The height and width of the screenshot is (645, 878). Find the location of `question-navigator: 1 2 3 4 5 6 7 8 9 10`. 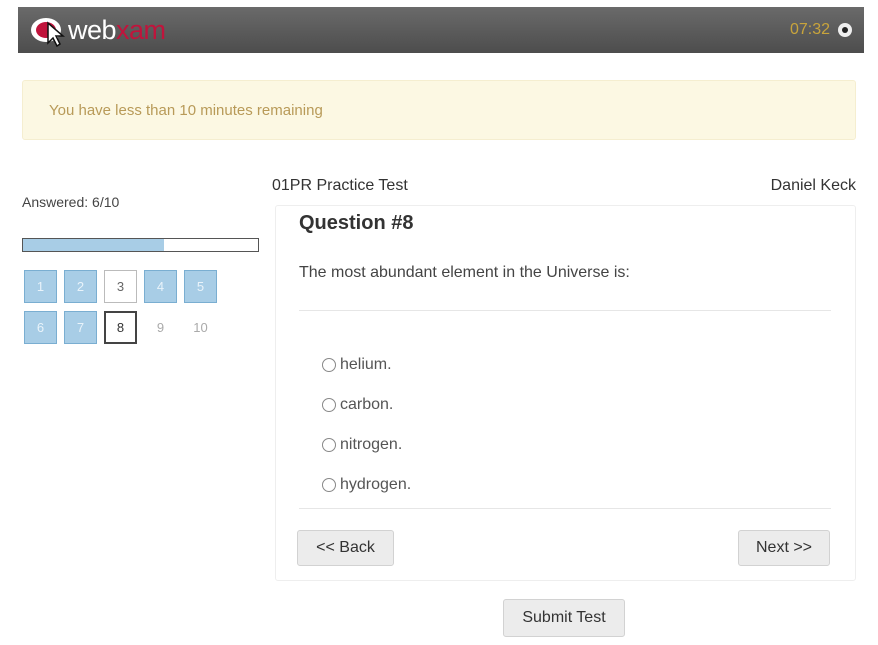

question-navigator: 1 2 3 4 5 6 7 8 9 10 is located at coordinates (124, 307).